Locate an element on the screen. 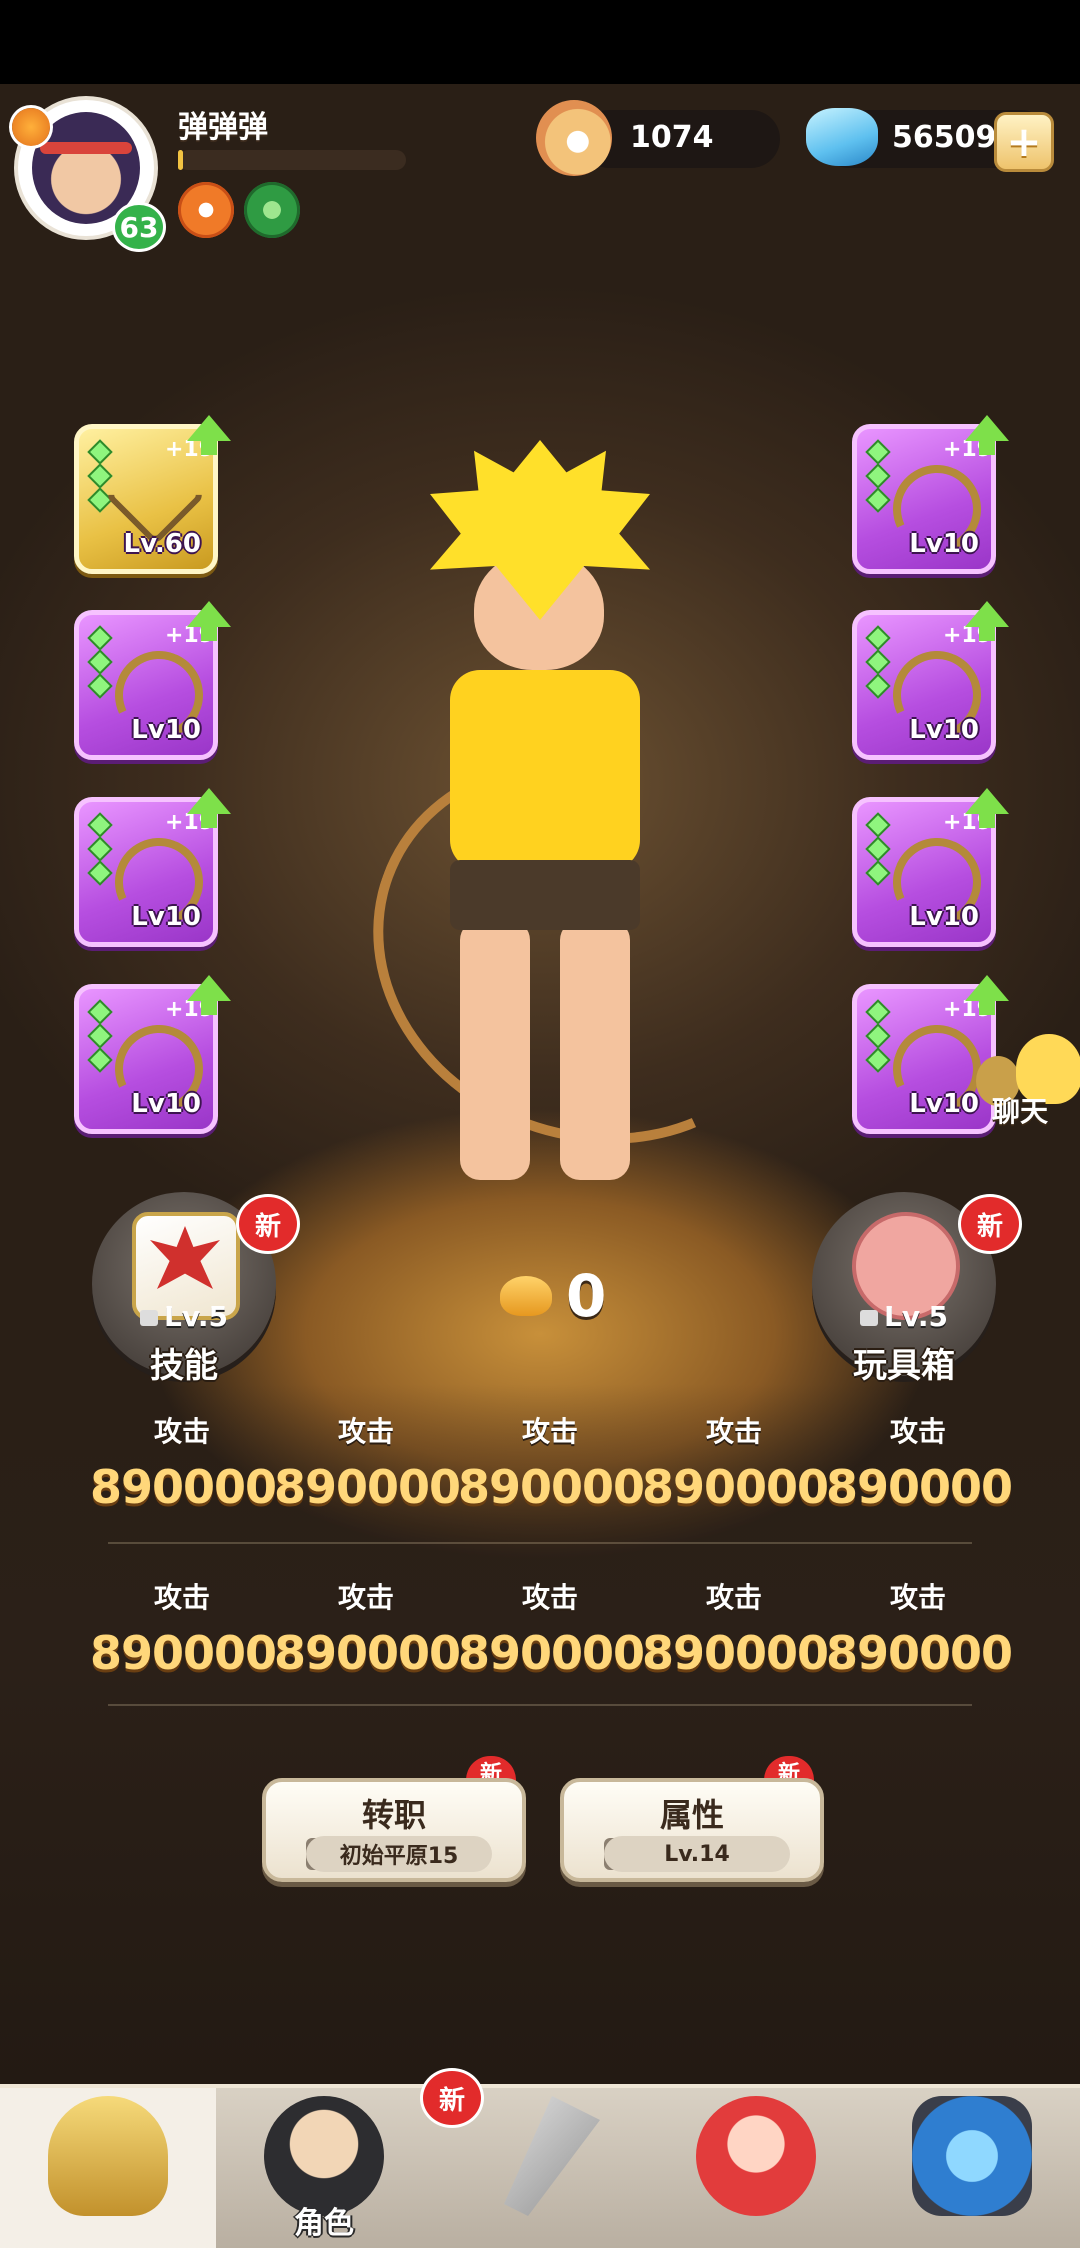  nav-tab-pet is located at coordinates (756, 2168).